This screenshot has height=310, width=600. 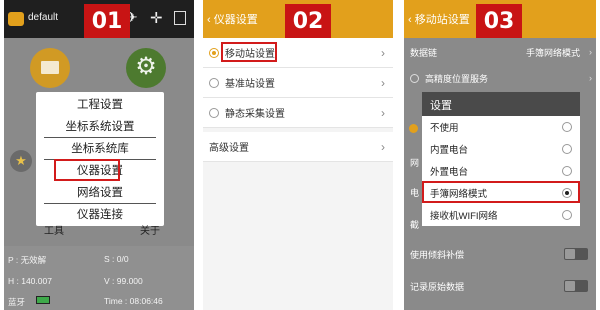 What do you see at coordinates (415, 163) in the screenshot?
I see `partial-label: 网` at bounding box center [415, 163].